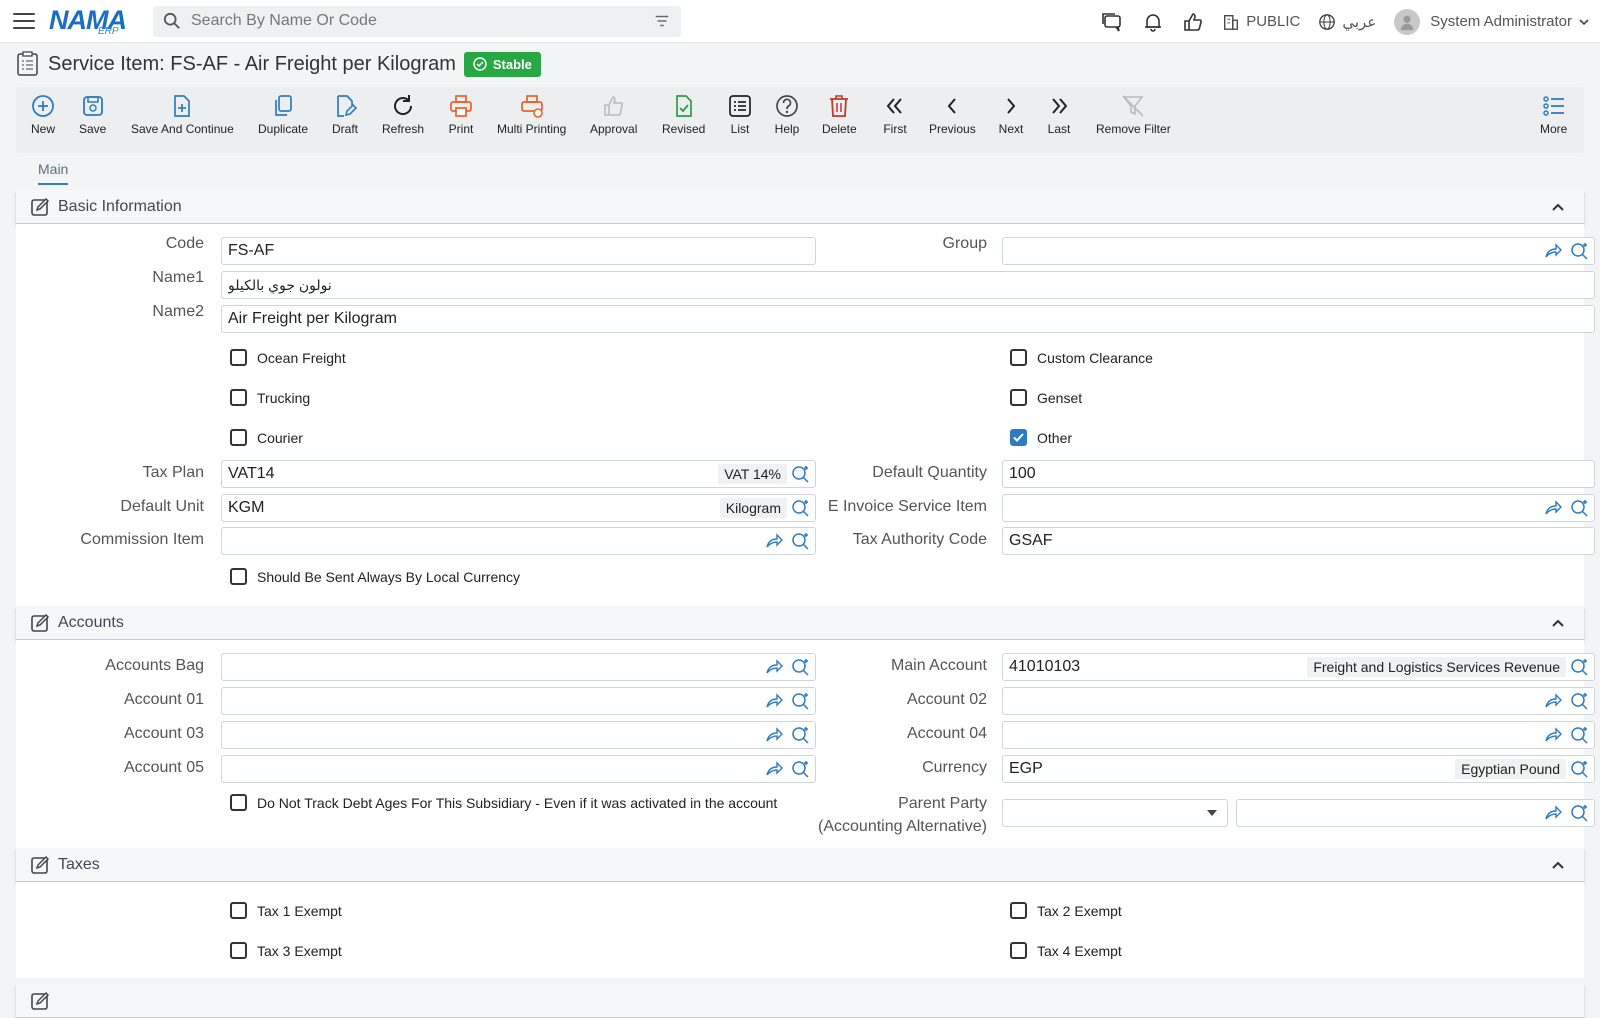 This screenshot has height=1018, width=1600. I want to click on ocean-freight-checkbox: Ocean Freight, so click(288, 357).